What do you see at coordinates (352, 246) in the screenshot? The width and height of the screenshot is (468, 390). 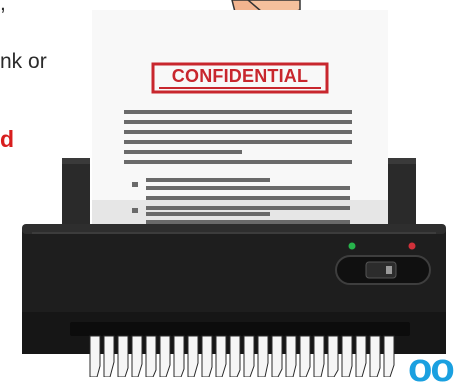 I see `green-led-icon` at bounding box center [352, 246].